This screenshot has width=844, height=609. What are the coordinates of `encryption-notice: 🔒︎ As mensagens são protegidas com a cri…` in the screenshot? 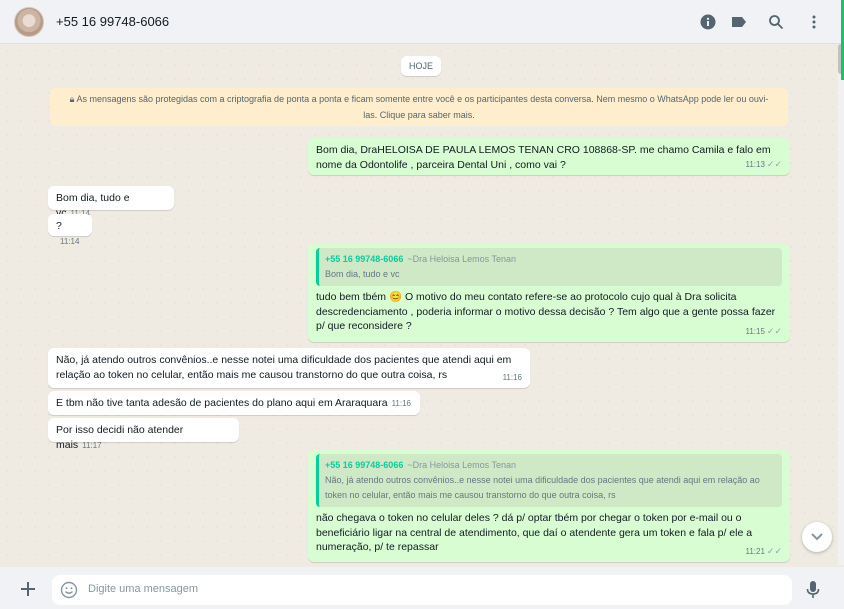 It's located at (419, 107).